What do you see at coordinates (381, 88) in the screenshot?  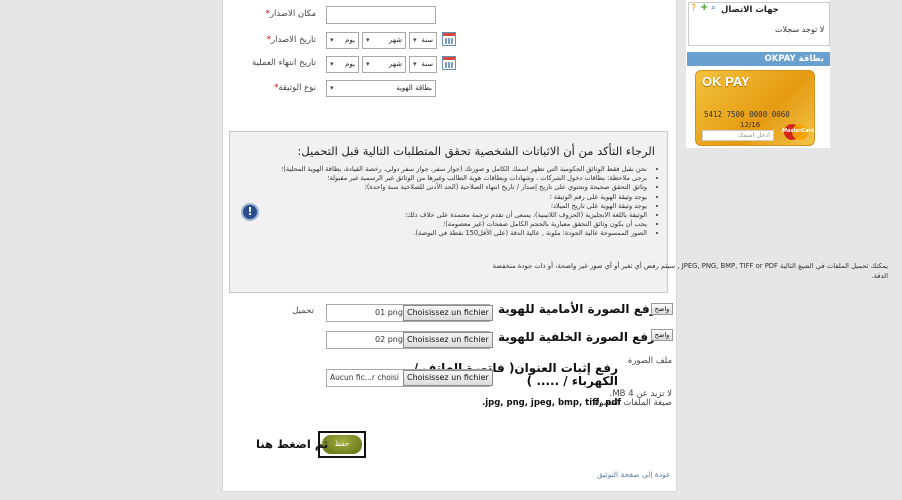 I see `doc-type-select: بطاقة الهوية` at bounding box center [381, 88].